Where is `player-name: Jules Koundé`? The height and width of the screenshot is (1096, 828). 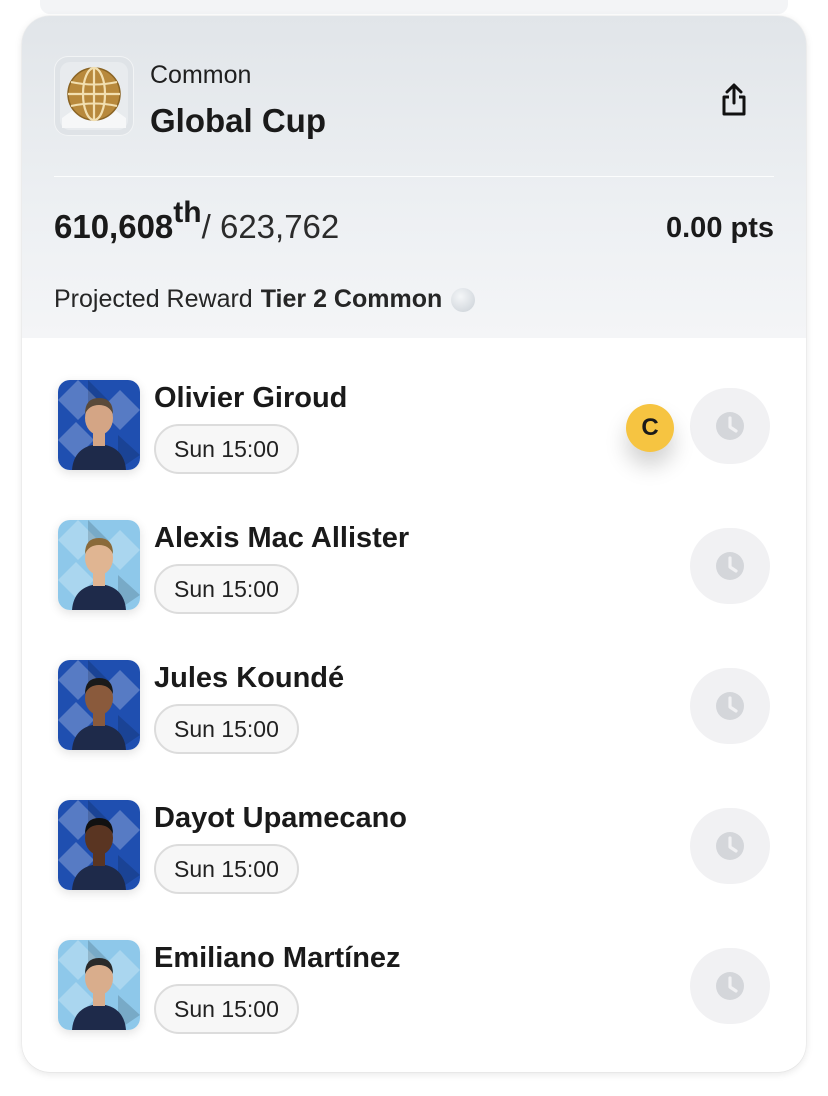 player-name: Jules Koundé is located at coordinates (249, 678).